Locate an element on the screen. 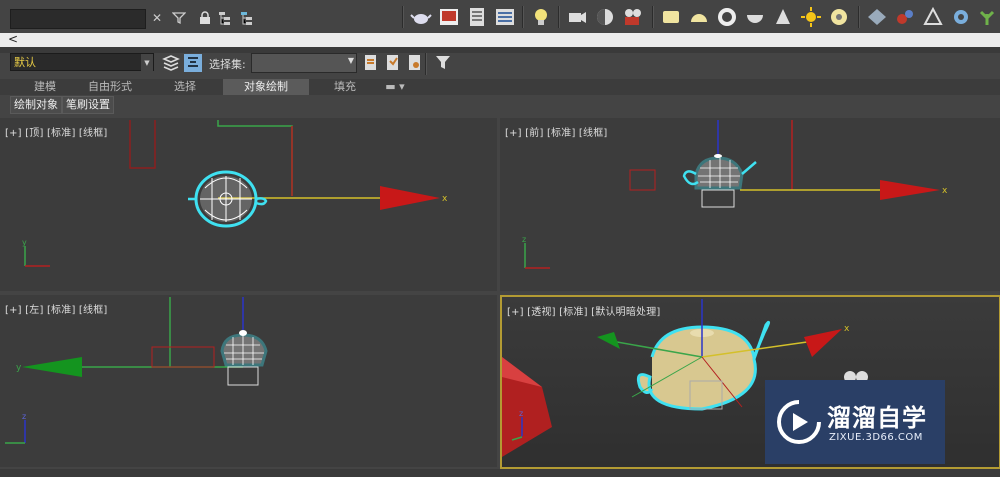 The width and height of the screenshot is (1000, 477). tab-populate: 填充 is located at coordinates (345, 87).